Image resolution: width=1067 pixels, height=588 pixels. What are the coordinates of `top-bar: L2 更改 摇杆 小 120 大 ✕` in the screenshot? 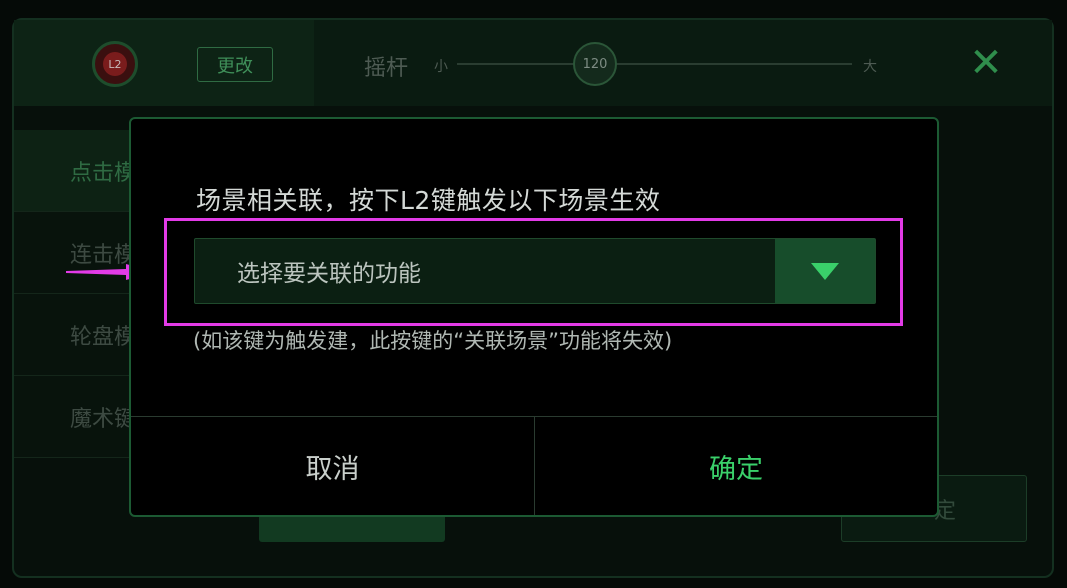 It's located at (533, 63).